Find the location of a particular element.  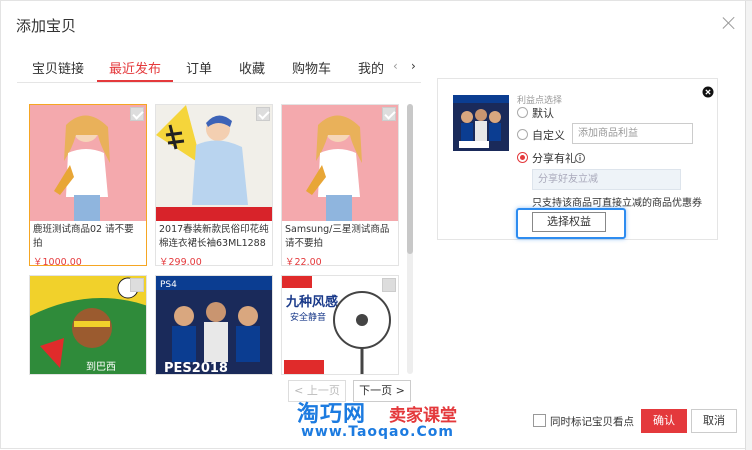

product-card: PS4 PES2018 is located at coordinates (214, 325).